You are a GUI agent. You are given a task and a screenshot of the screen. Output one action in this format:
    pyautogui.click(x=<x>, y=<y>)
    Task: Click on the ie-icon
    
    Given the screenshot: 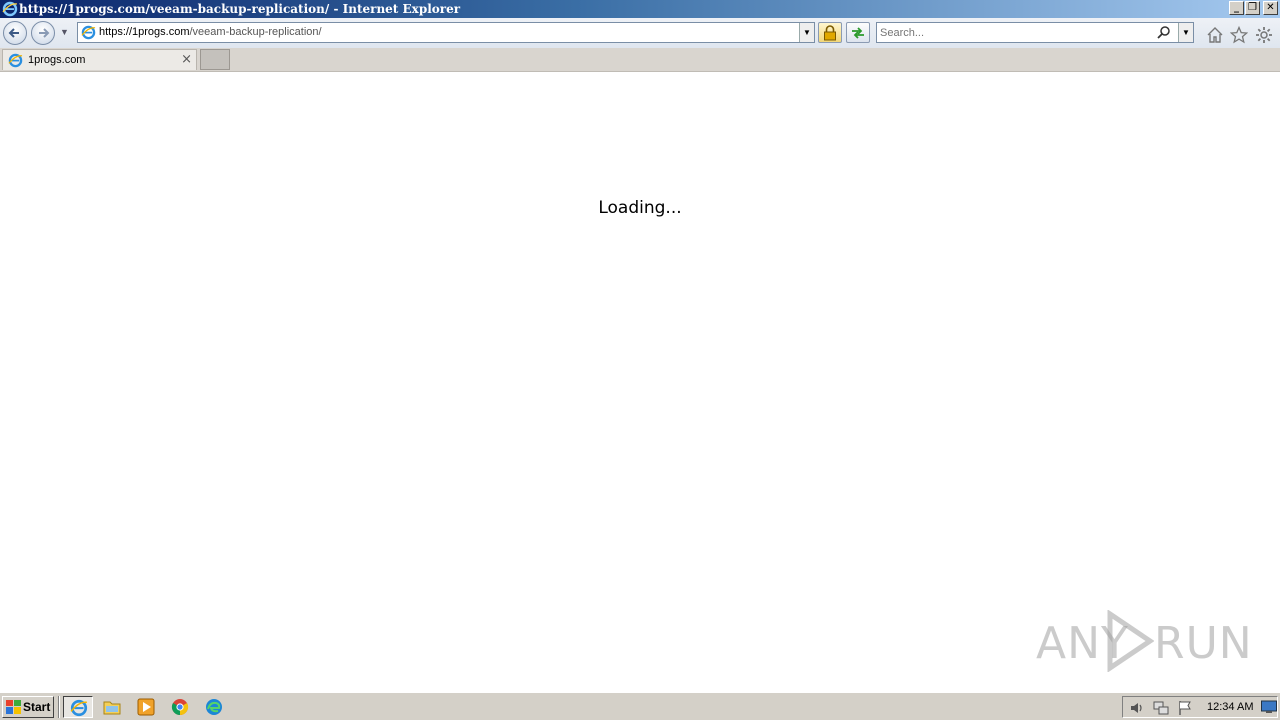 What is the action you would take?
    pyautogui.click(x=79, y=708)
    